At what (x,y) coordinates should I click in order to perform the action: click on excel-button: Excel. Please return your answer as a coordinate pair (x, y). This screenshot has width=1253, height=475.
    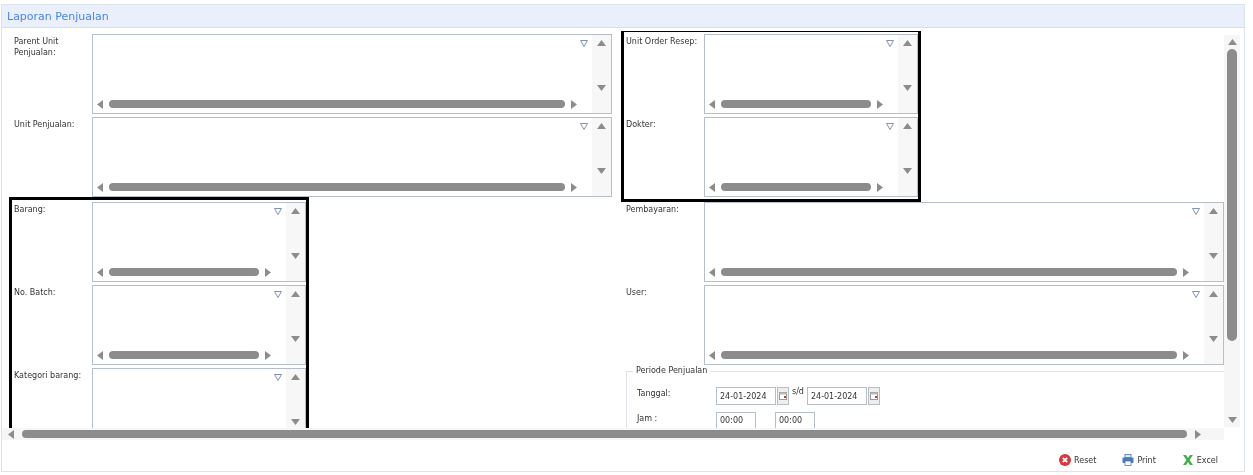
    Looking at the image, I should click on (1199, 460).